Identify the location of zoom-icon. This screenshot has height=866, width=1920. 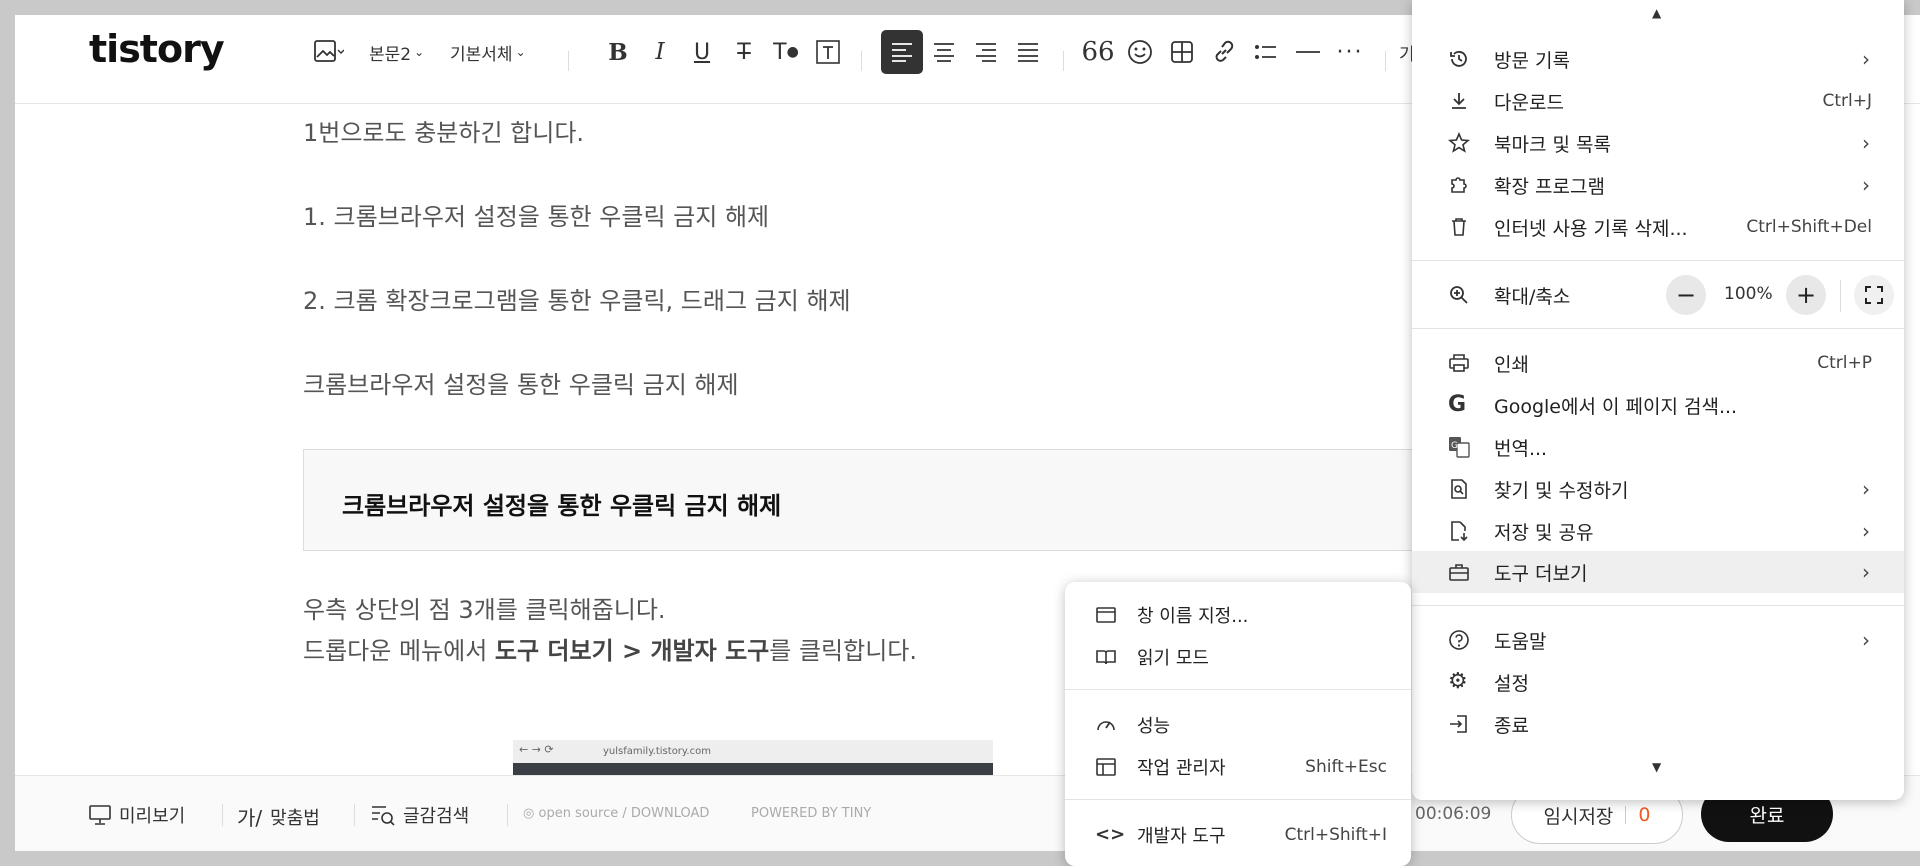
(1459, 295).